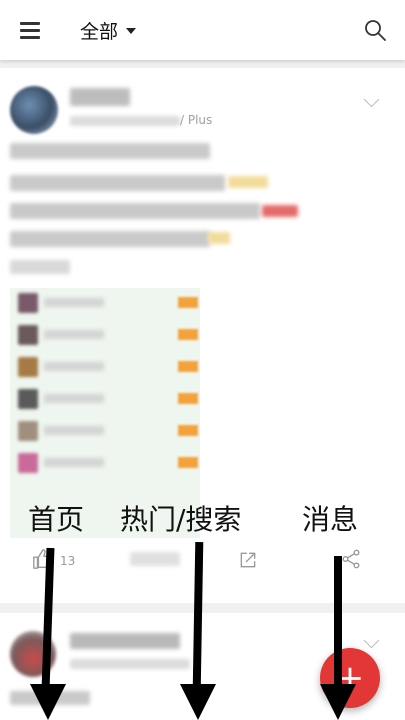 The width and height of the screenshot is (405, 720). Describe the element at coordinates (30, 30) in the screenshot. I see `hamburger-menu-icon` at that location.